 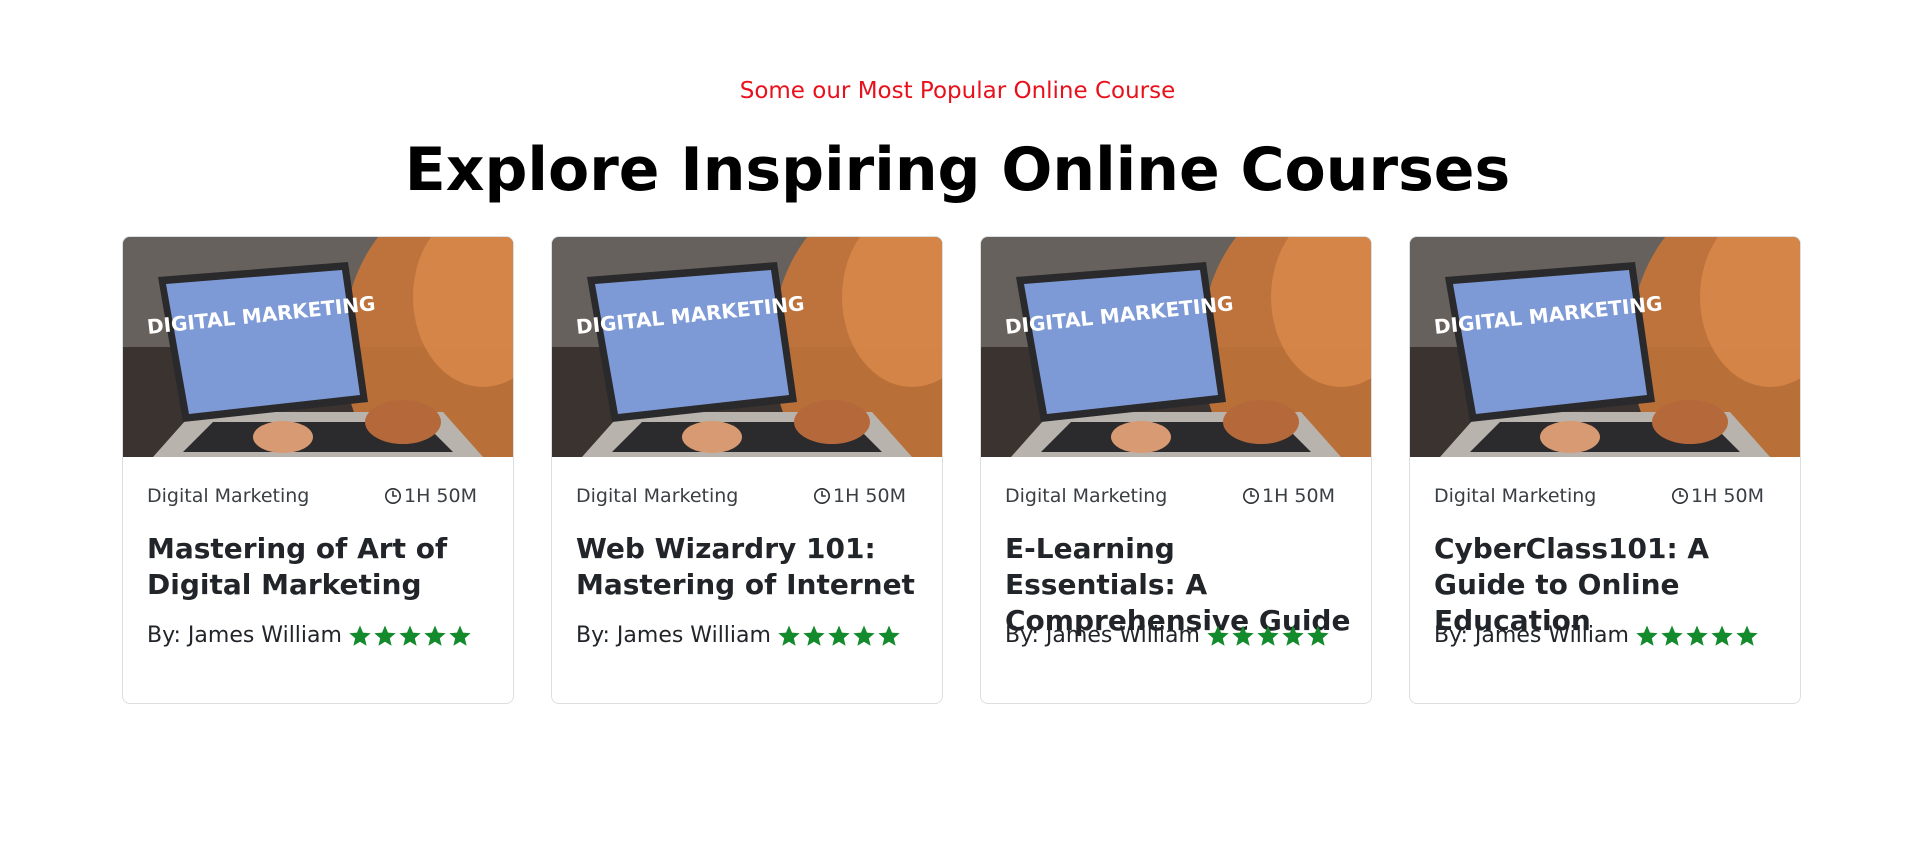 I want to click on course-title: Web Wizardry 101: Mastering of Internet, so click(x=749, y=567).